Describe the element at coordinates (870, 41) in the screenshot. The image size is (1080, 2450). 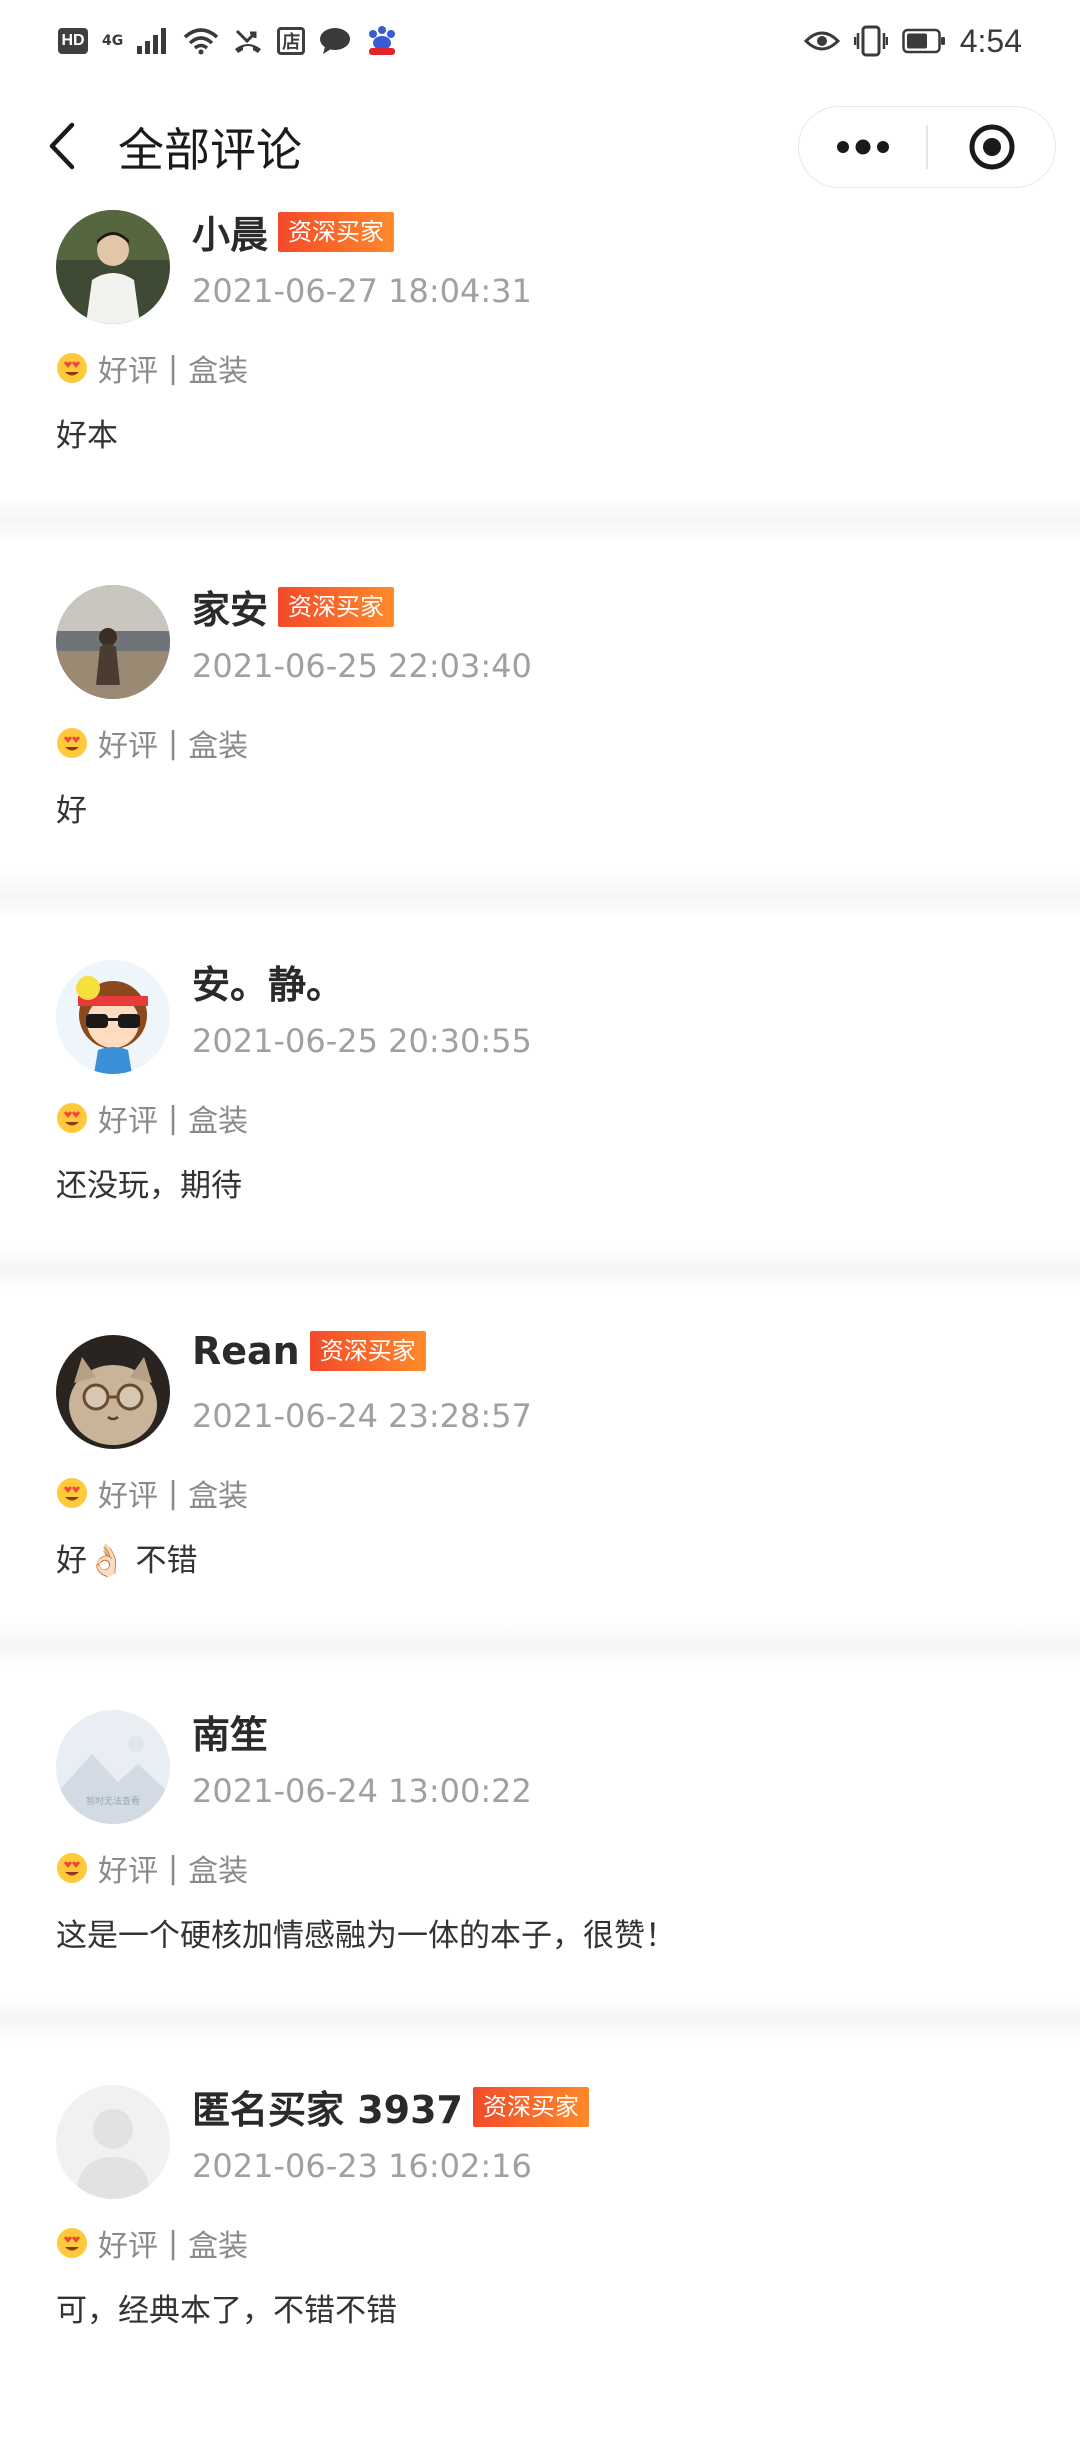
I see `vibrate-icon` at that location.